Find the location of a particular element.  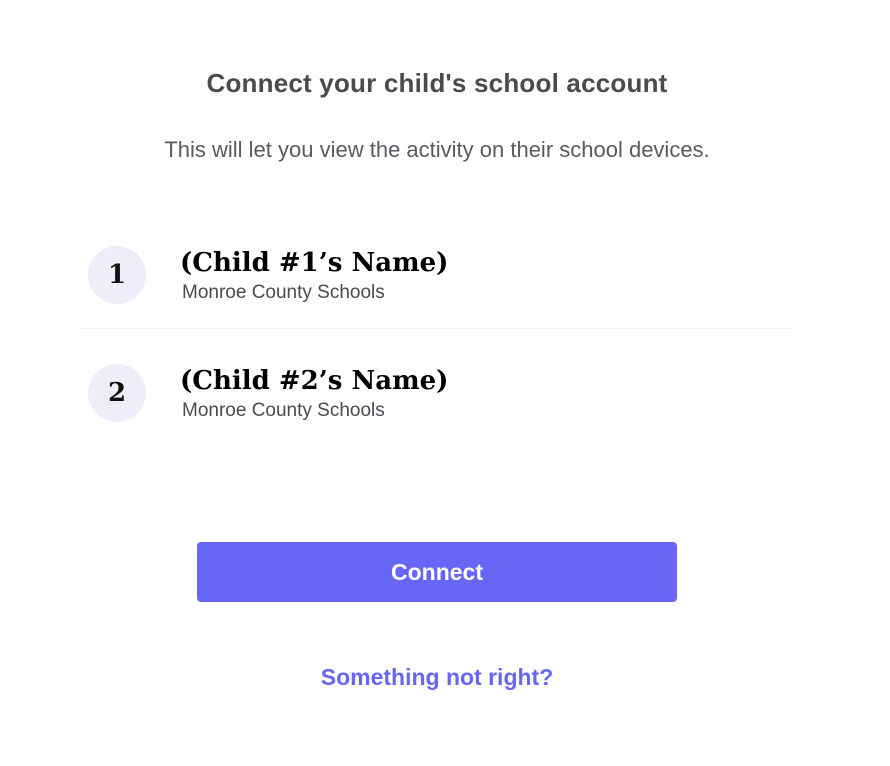

connect-button: Connect is located at coordinates (437, 572).